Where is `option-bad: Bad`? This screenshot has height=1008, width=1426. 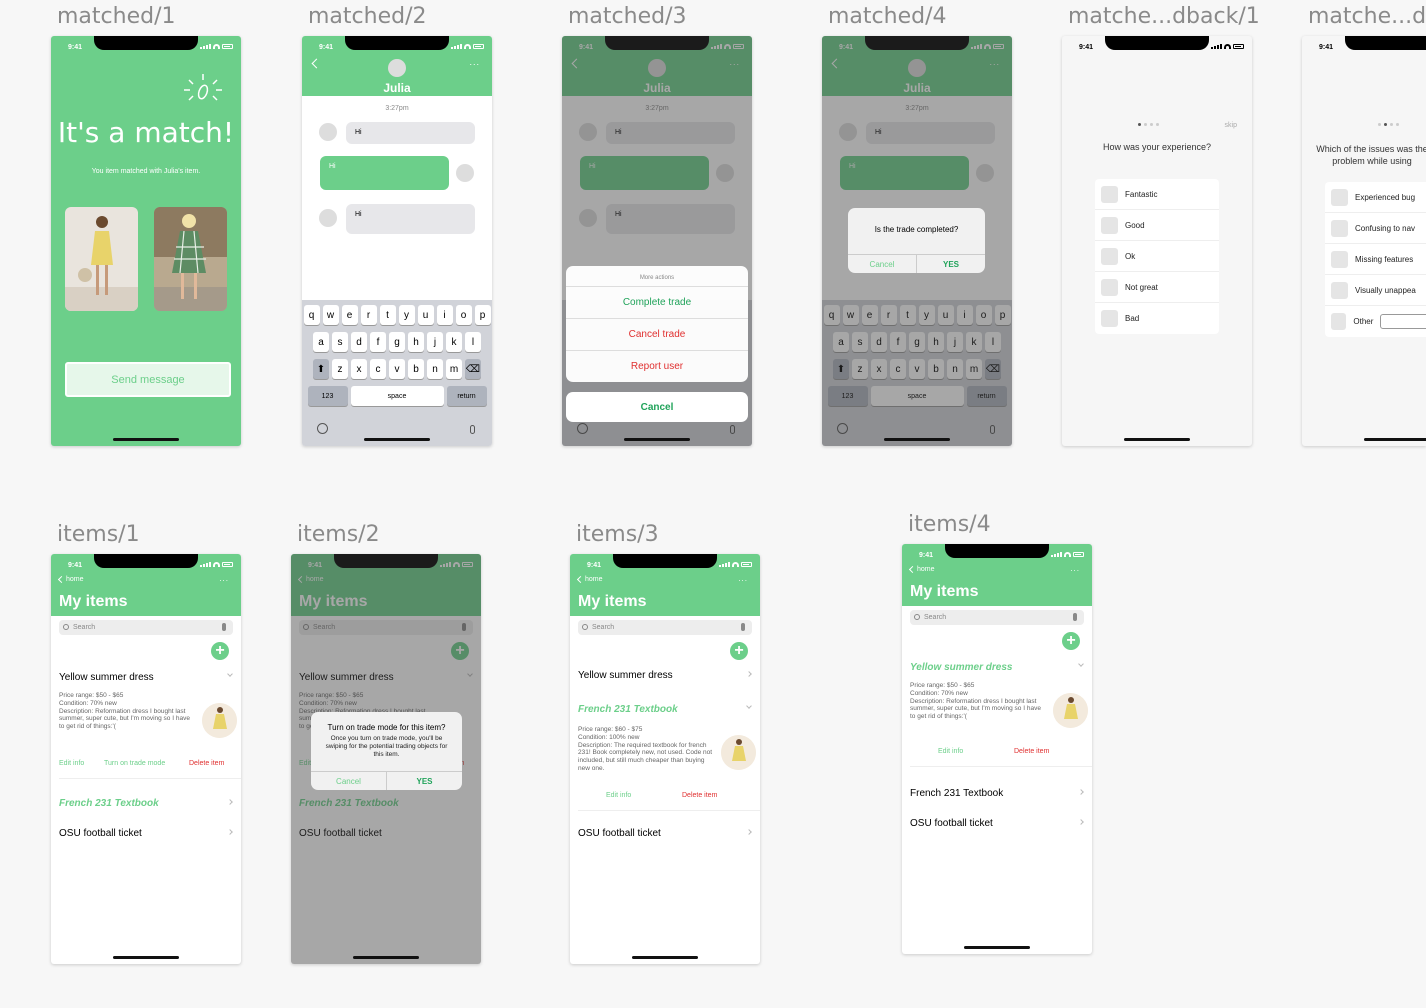
option-bad: Bad is located at coordinates (1157, 318).